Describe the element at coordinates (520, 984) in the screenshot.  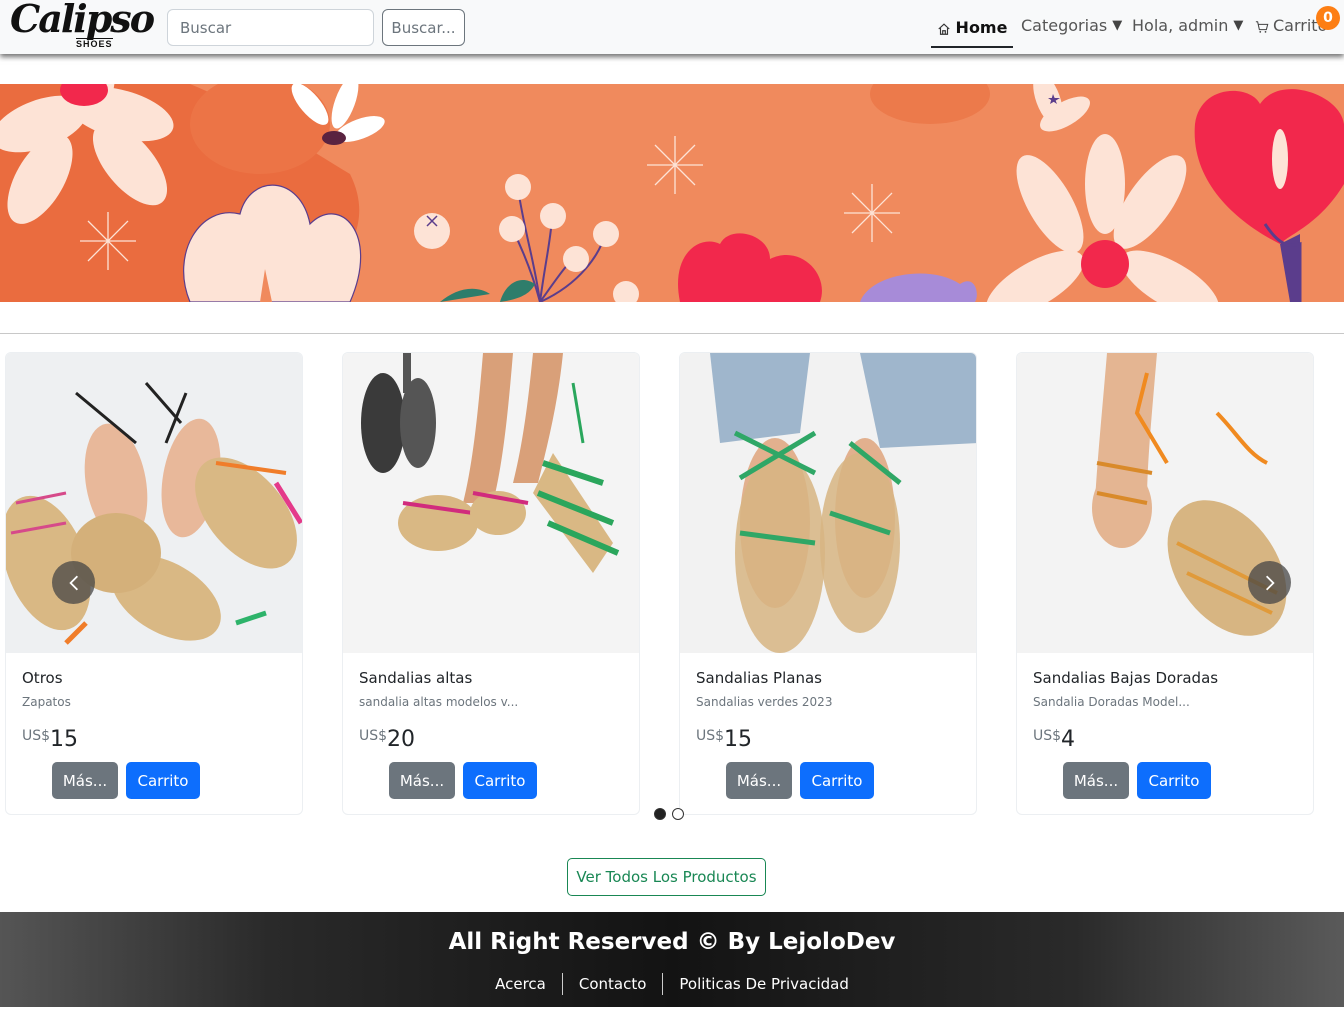
I see `footer-link-about: Acerca` at that location.